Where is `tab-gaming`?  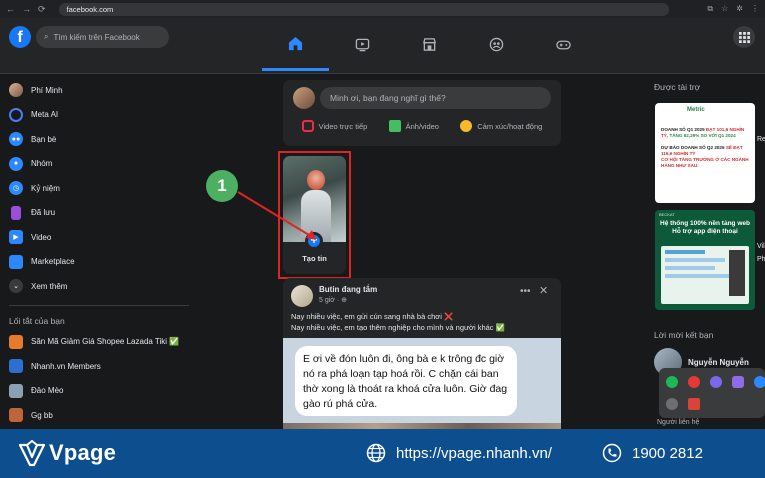 tab-gaming is located at coordinates (563, 44).